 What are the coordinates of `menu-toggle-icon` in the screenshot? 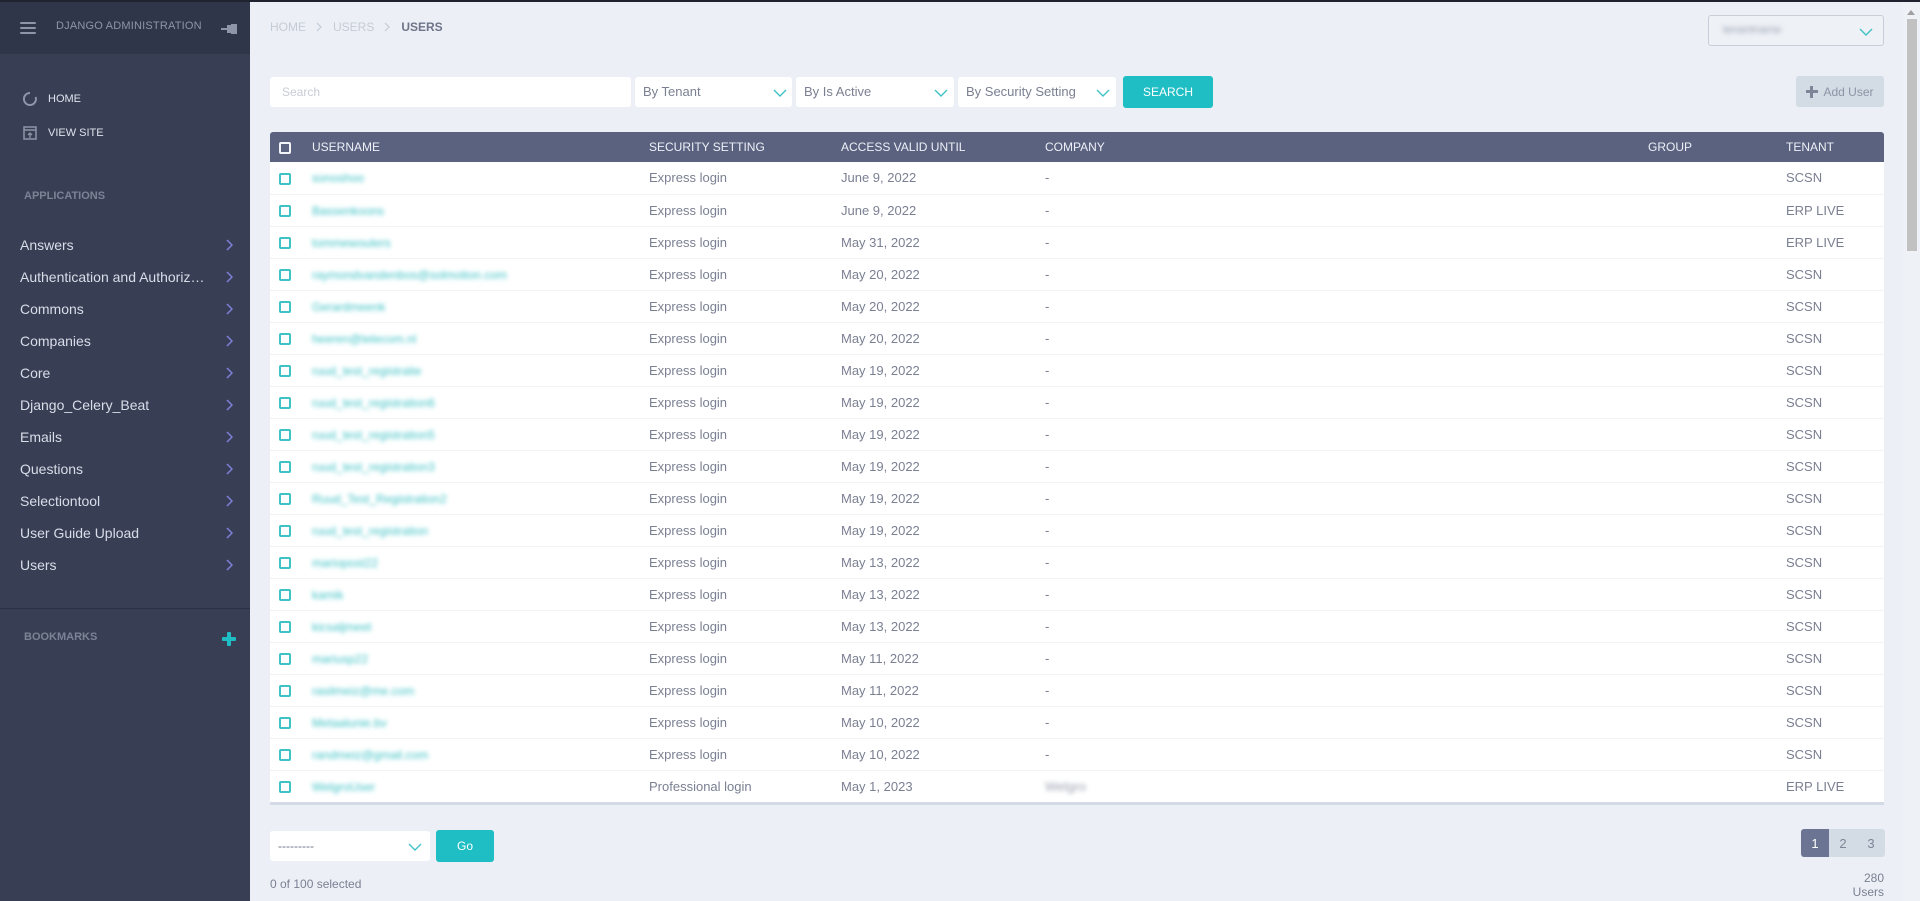 It's located at (28, 28).